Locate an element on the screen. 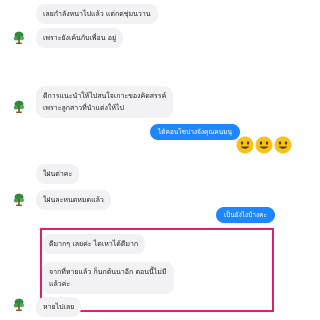  message-bubble-incoming: ดีมากๆ เลยค่ะ ไดเหาได้ดีมาก is located at coordinates (94, 244).